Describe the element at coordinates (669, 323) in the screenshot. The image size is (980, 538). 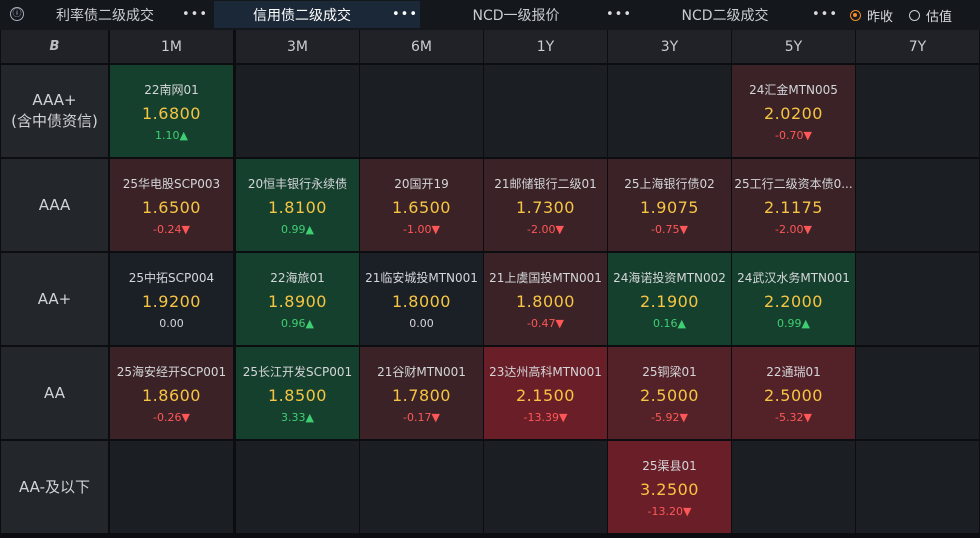
I see `yield-change: 0.16▲` at that location.